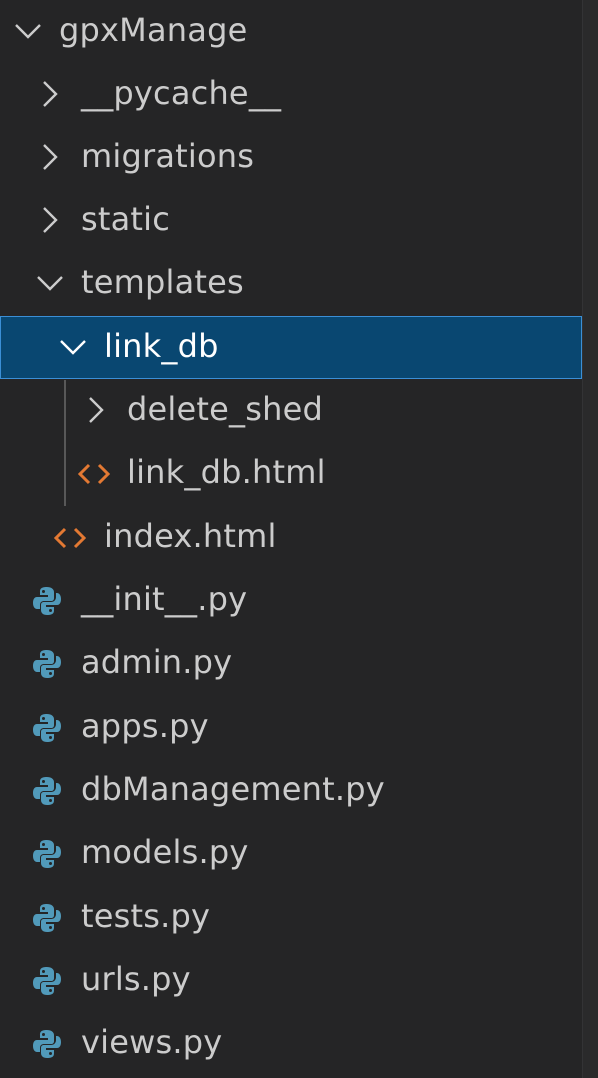  What do you see at coordinates (146, 916) in the screenshot?
I see `tree-item-label: tests.py` at bounding box center [146, 916].